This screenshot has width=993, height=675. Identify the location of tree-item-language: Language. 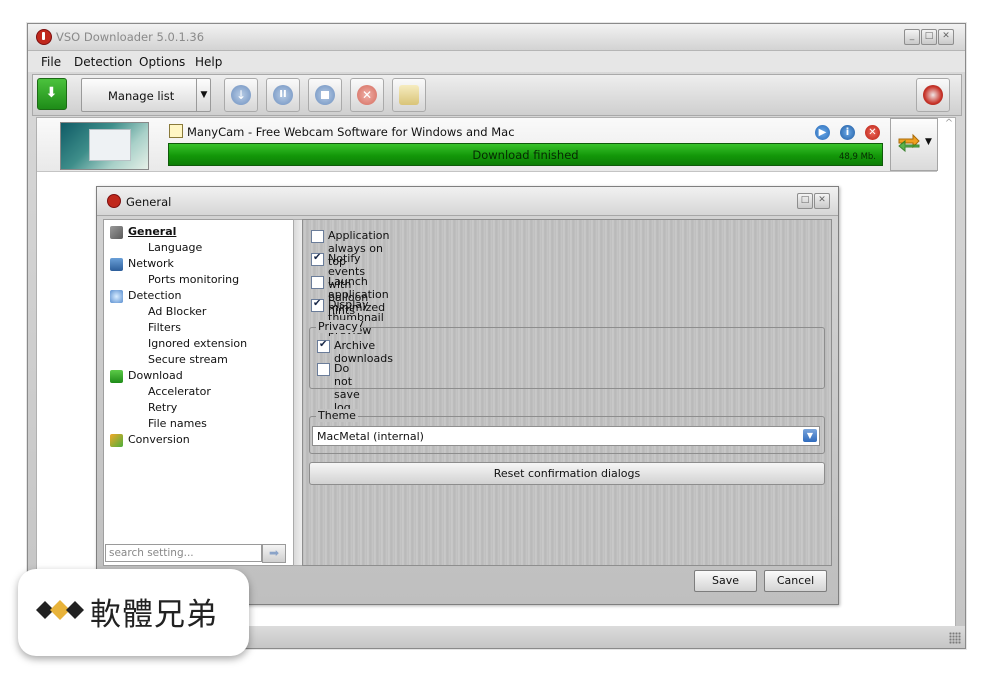
(175, 247).